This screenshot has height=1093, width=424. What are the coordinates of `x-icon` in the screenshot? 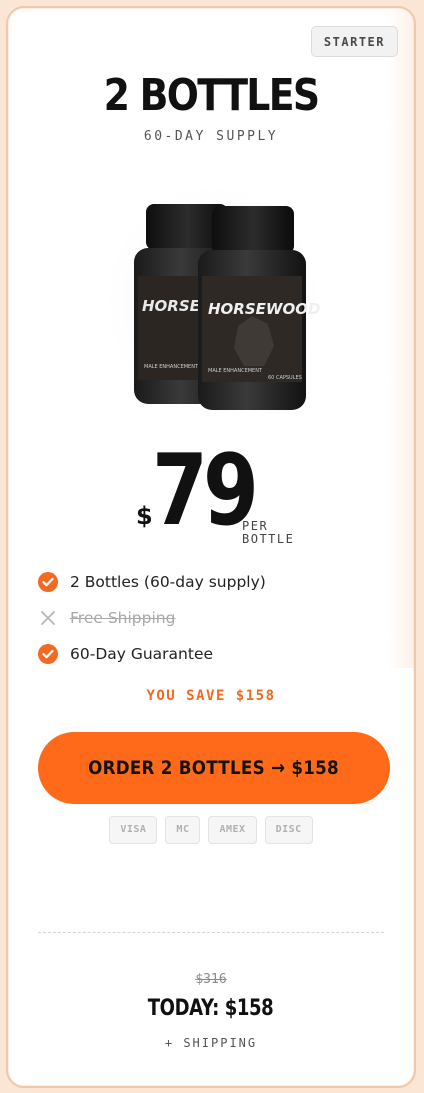 It's located at (48, 618).